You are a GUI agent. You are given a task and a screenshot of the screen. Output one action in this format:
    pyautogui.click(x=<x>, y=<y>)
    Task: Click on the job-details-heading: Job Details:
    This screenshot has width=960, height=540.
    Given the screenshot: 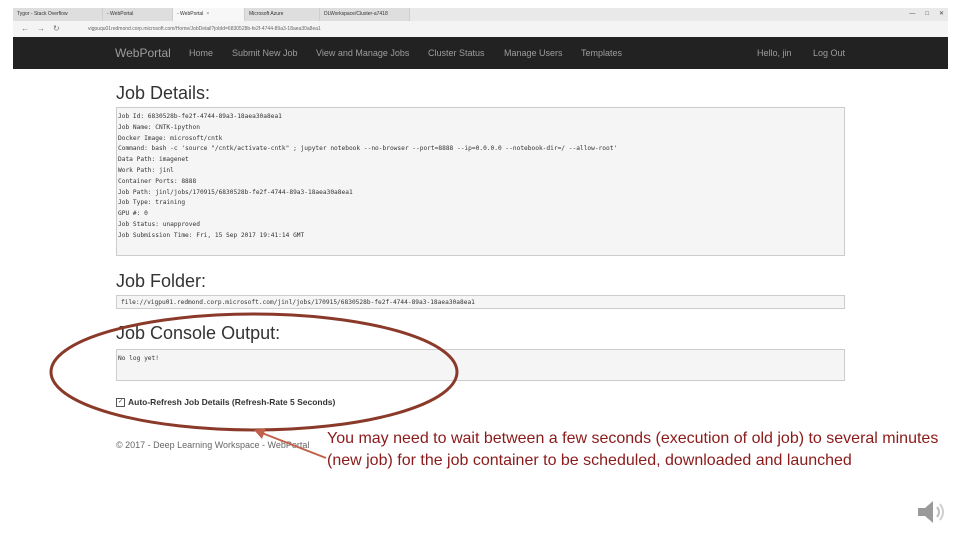 What is the action you would take?
    pyautogui.click(x=163, y=93)
    